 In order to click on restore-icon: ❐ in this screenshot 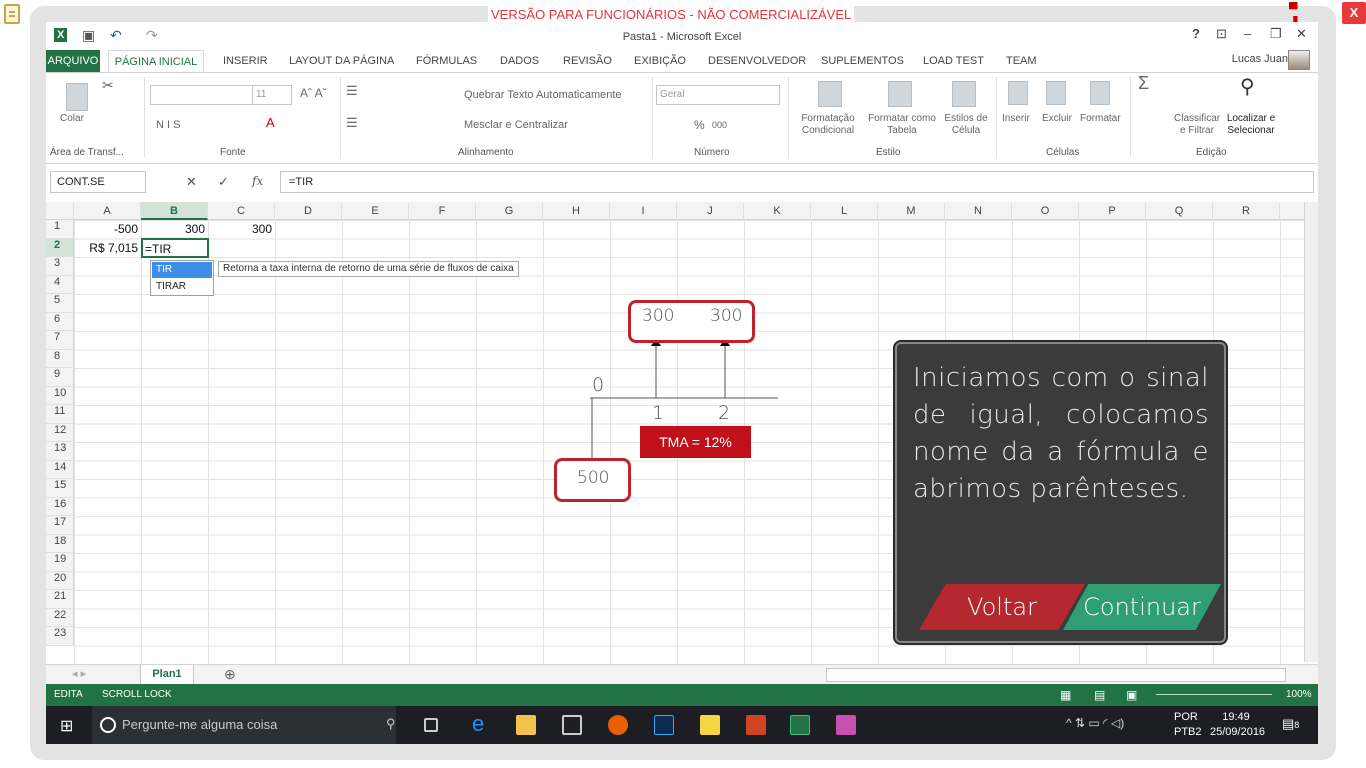, I will do `click(1276, 34)`.